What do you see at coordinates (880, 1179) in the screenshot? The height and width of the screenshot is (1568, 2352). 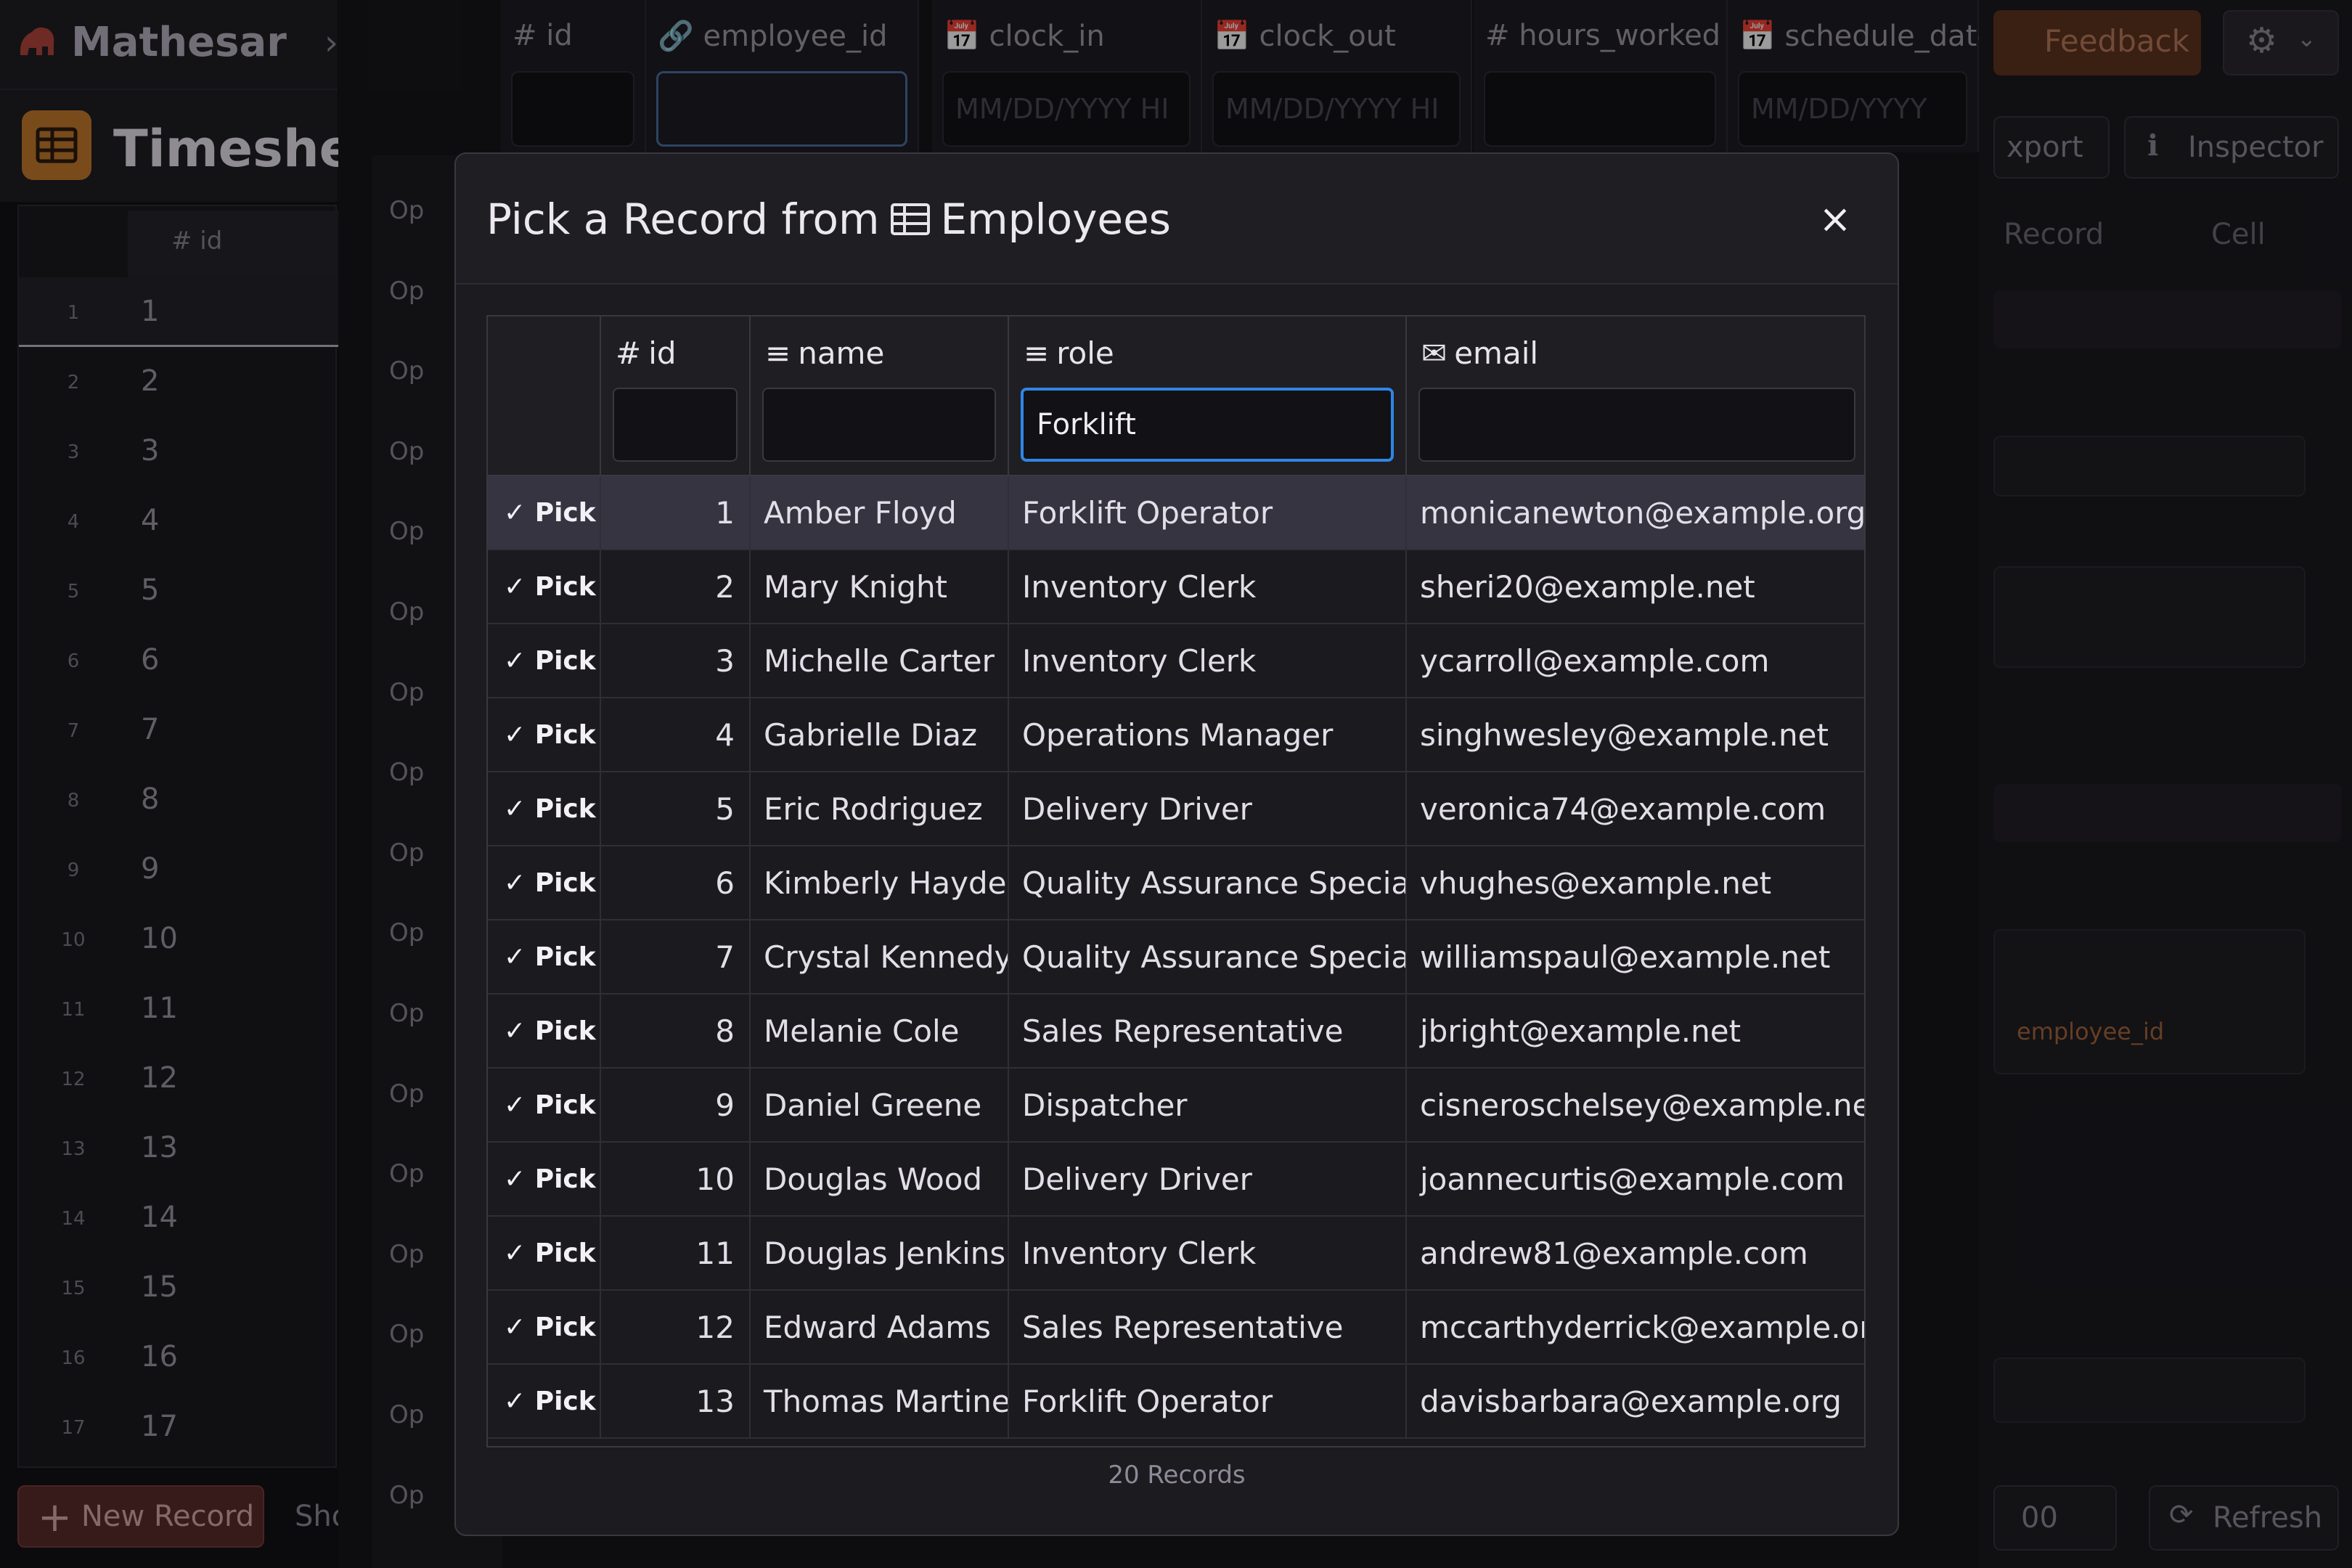 I see `name-cell: Douglas Wood` at bounding box center [880, 1179].